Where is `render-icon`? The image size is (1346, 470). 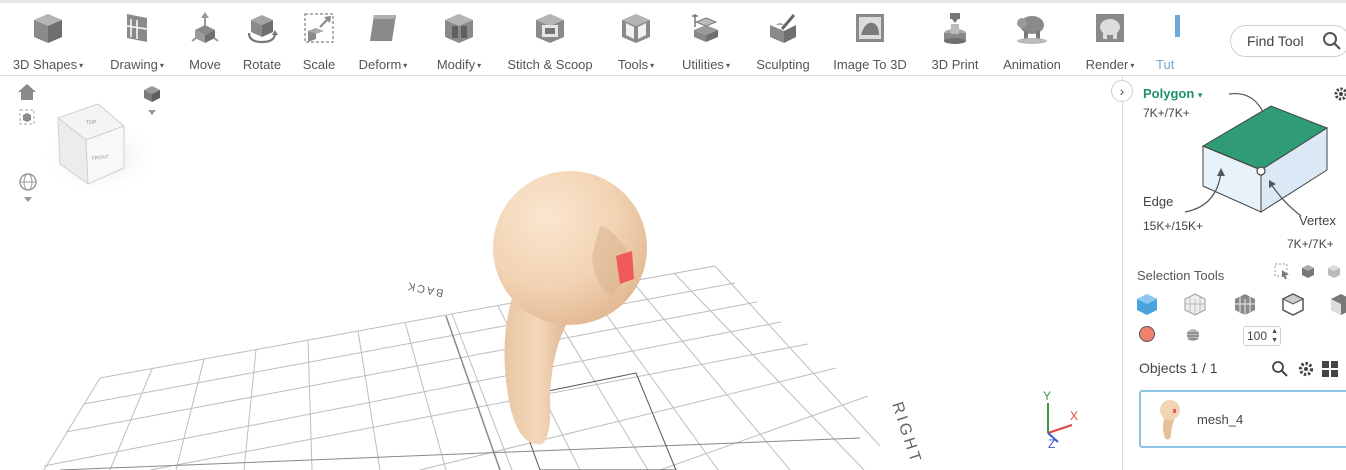 render-icon is located at coordinates (1110, 28).